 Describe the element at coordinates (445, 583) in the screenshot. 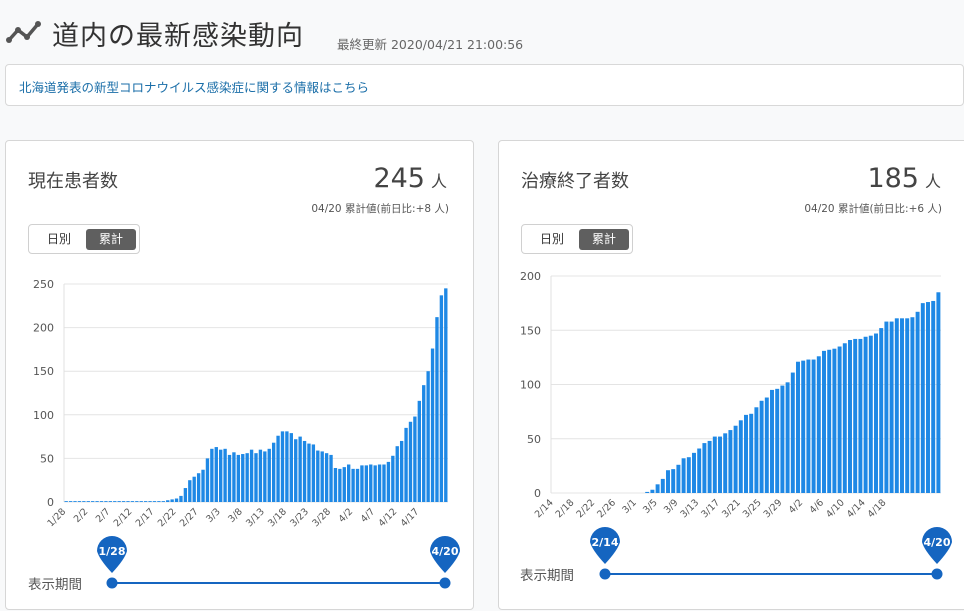

I see `slider-end-handle` at that location.